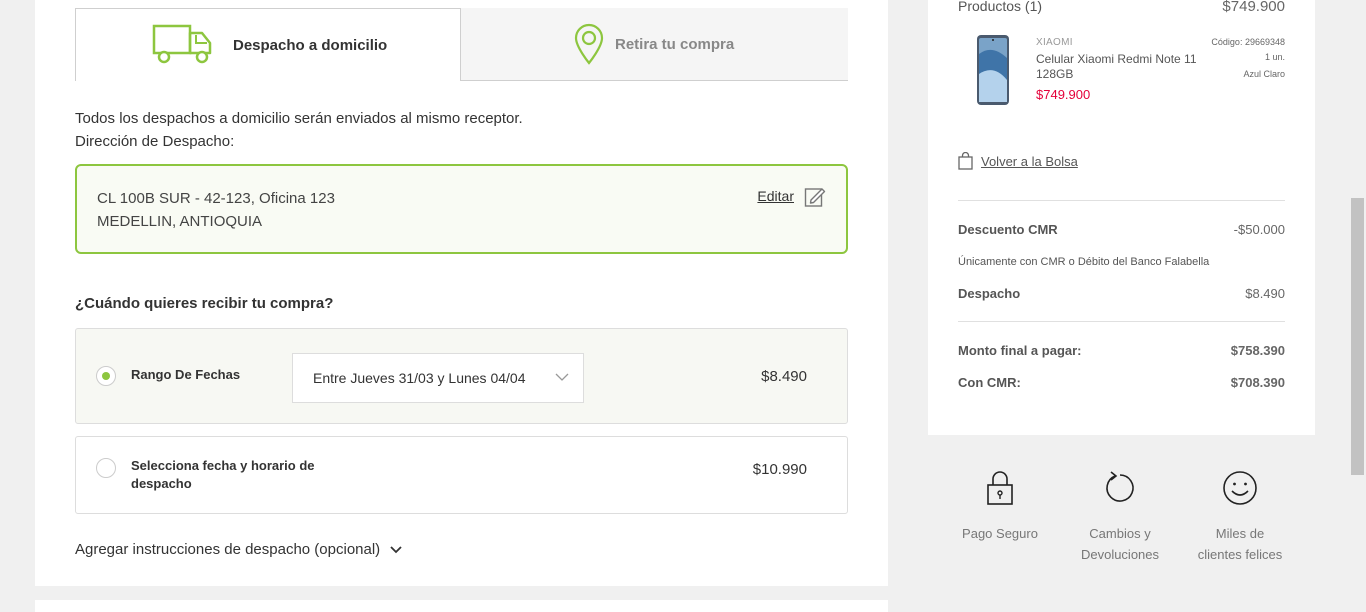 Image resolution: width=1366 pixels, height=612 pixels. I want to click on shipping-label: Despacho, so click(989, 293).